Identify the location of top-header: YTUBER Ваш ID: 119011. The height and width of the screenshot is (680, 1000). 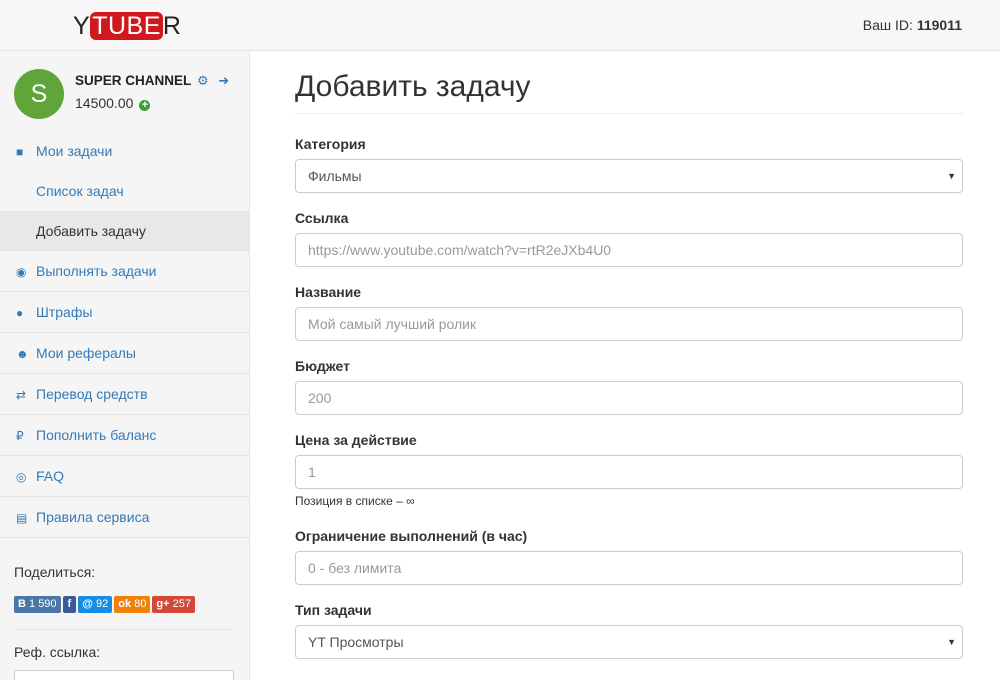
(500, 25).